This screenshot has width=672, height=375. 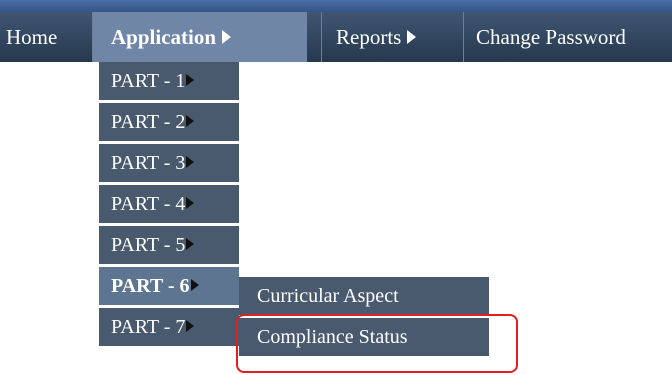 I want to click on menu-item-part-1: PART - 1, so click(x=169, y=81).